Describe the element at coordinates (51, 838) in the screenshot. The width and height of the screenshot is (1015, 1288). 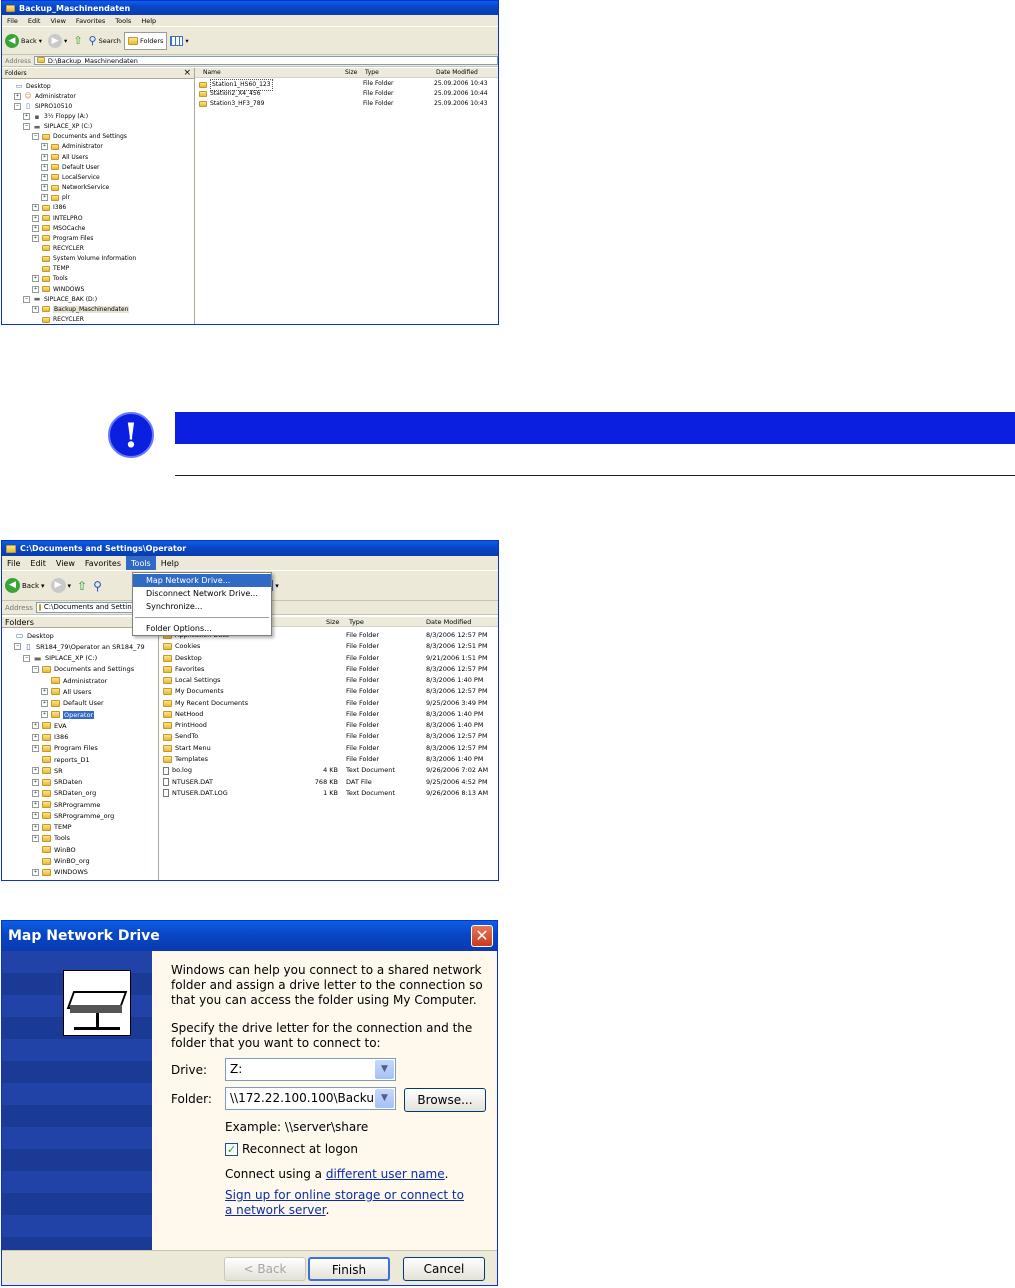
I see `tree-item: + Tools` at that location.